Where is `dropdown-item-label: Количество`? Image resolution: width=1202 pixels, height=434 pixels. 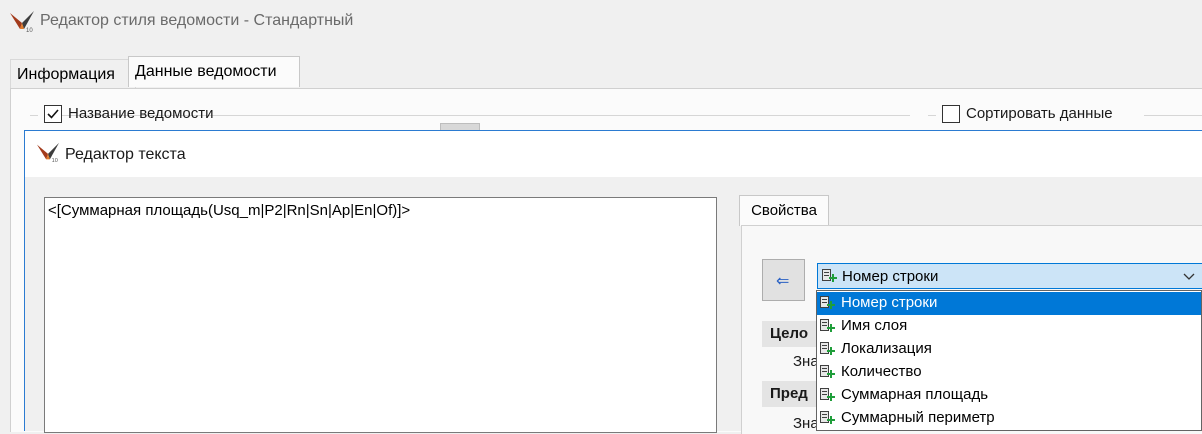 dropdown-item-label: Количество is located at coordinates (881, 371).